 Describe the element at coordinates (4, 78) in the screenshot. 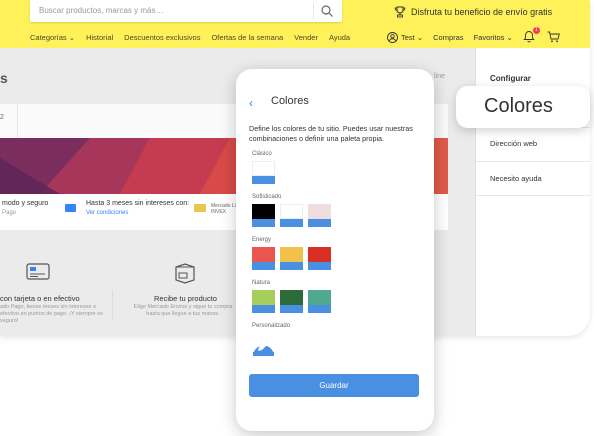

I see `page-title-fragment: s` at that location.